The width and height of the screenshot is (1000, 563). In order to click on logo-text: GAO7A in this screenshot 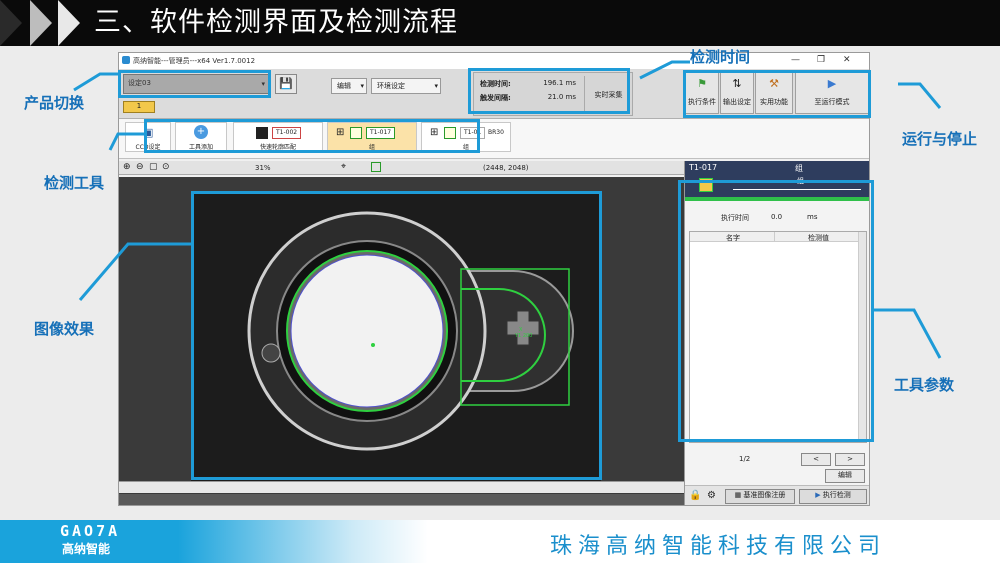, I will do `click(90, 531)`.